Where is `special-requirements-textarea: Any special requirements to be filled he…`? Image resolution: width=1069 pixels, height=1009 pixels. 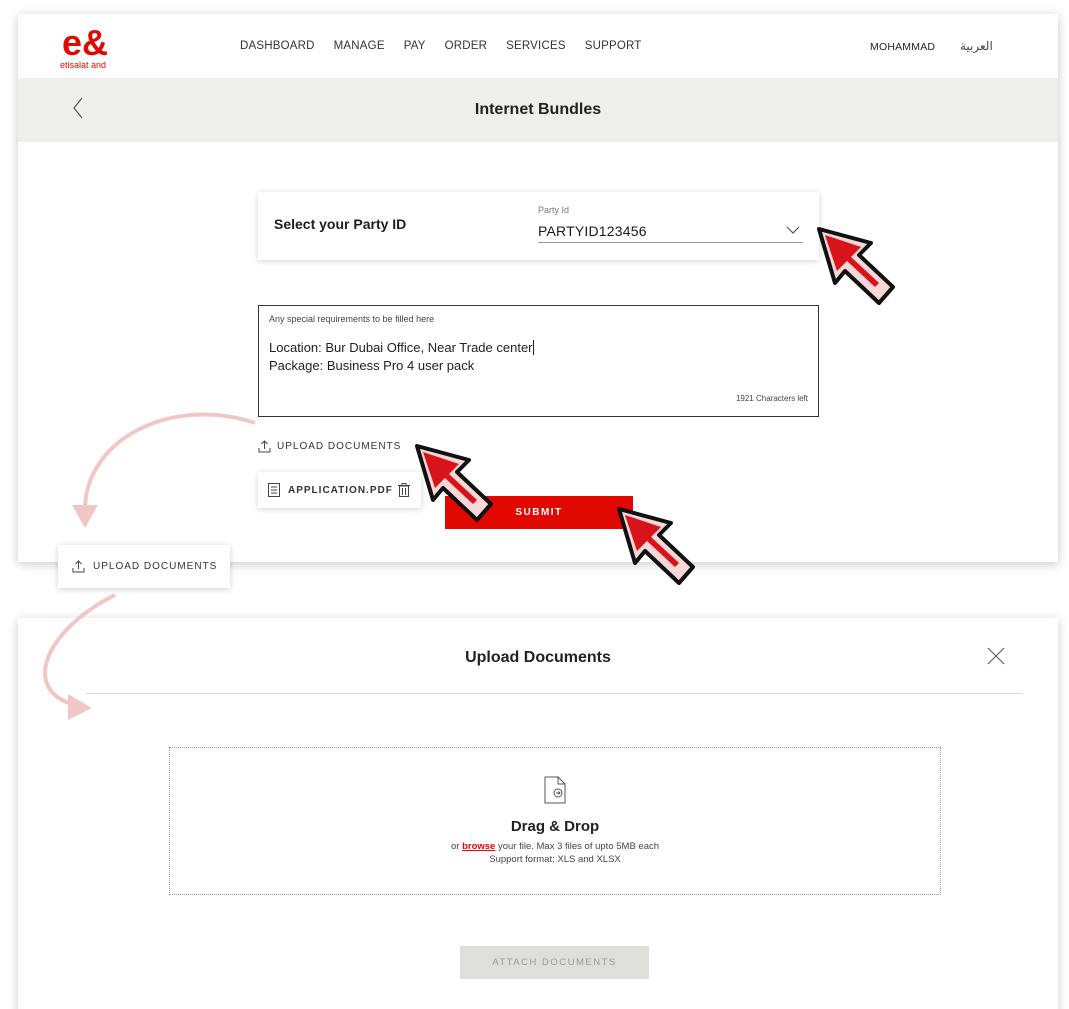 special-requirements-textarea: Any special requirements to be filled he… is located at coordinates (538, 361).